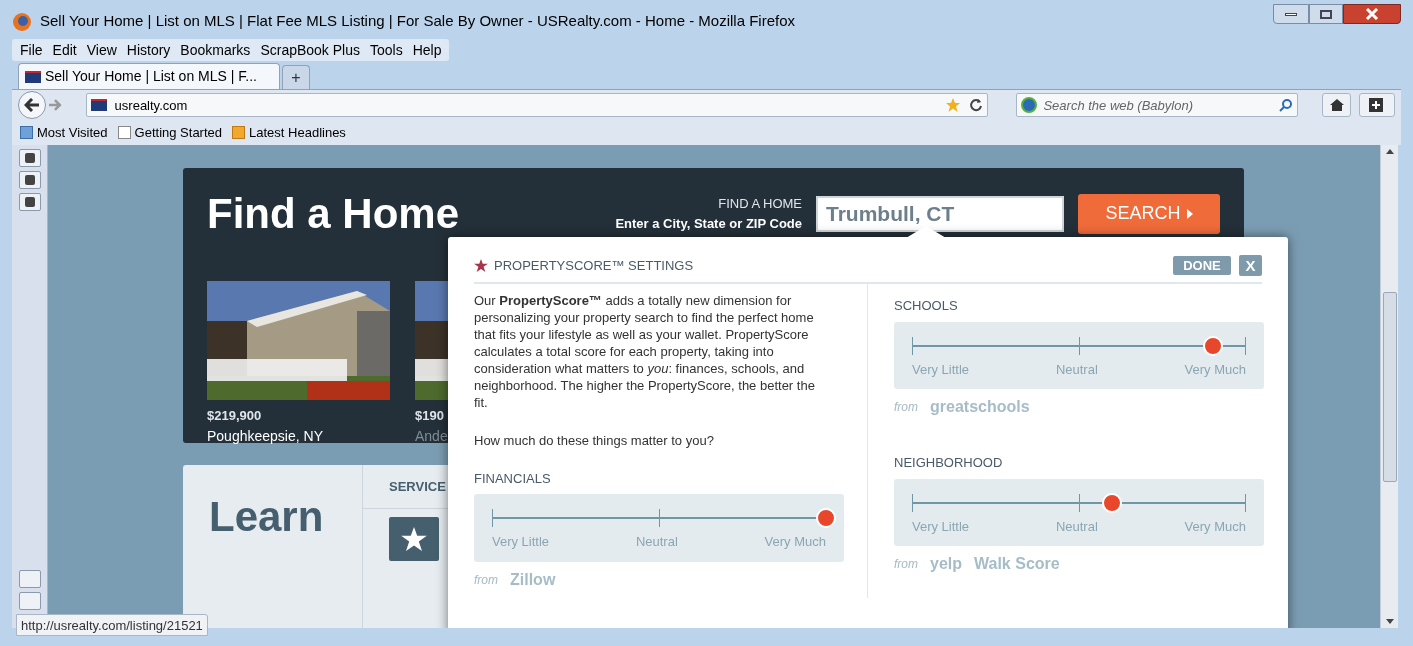 This screenshot has width=1413, height=646. I want to click on bookmark-link: Getting Started, so click(178, 133).